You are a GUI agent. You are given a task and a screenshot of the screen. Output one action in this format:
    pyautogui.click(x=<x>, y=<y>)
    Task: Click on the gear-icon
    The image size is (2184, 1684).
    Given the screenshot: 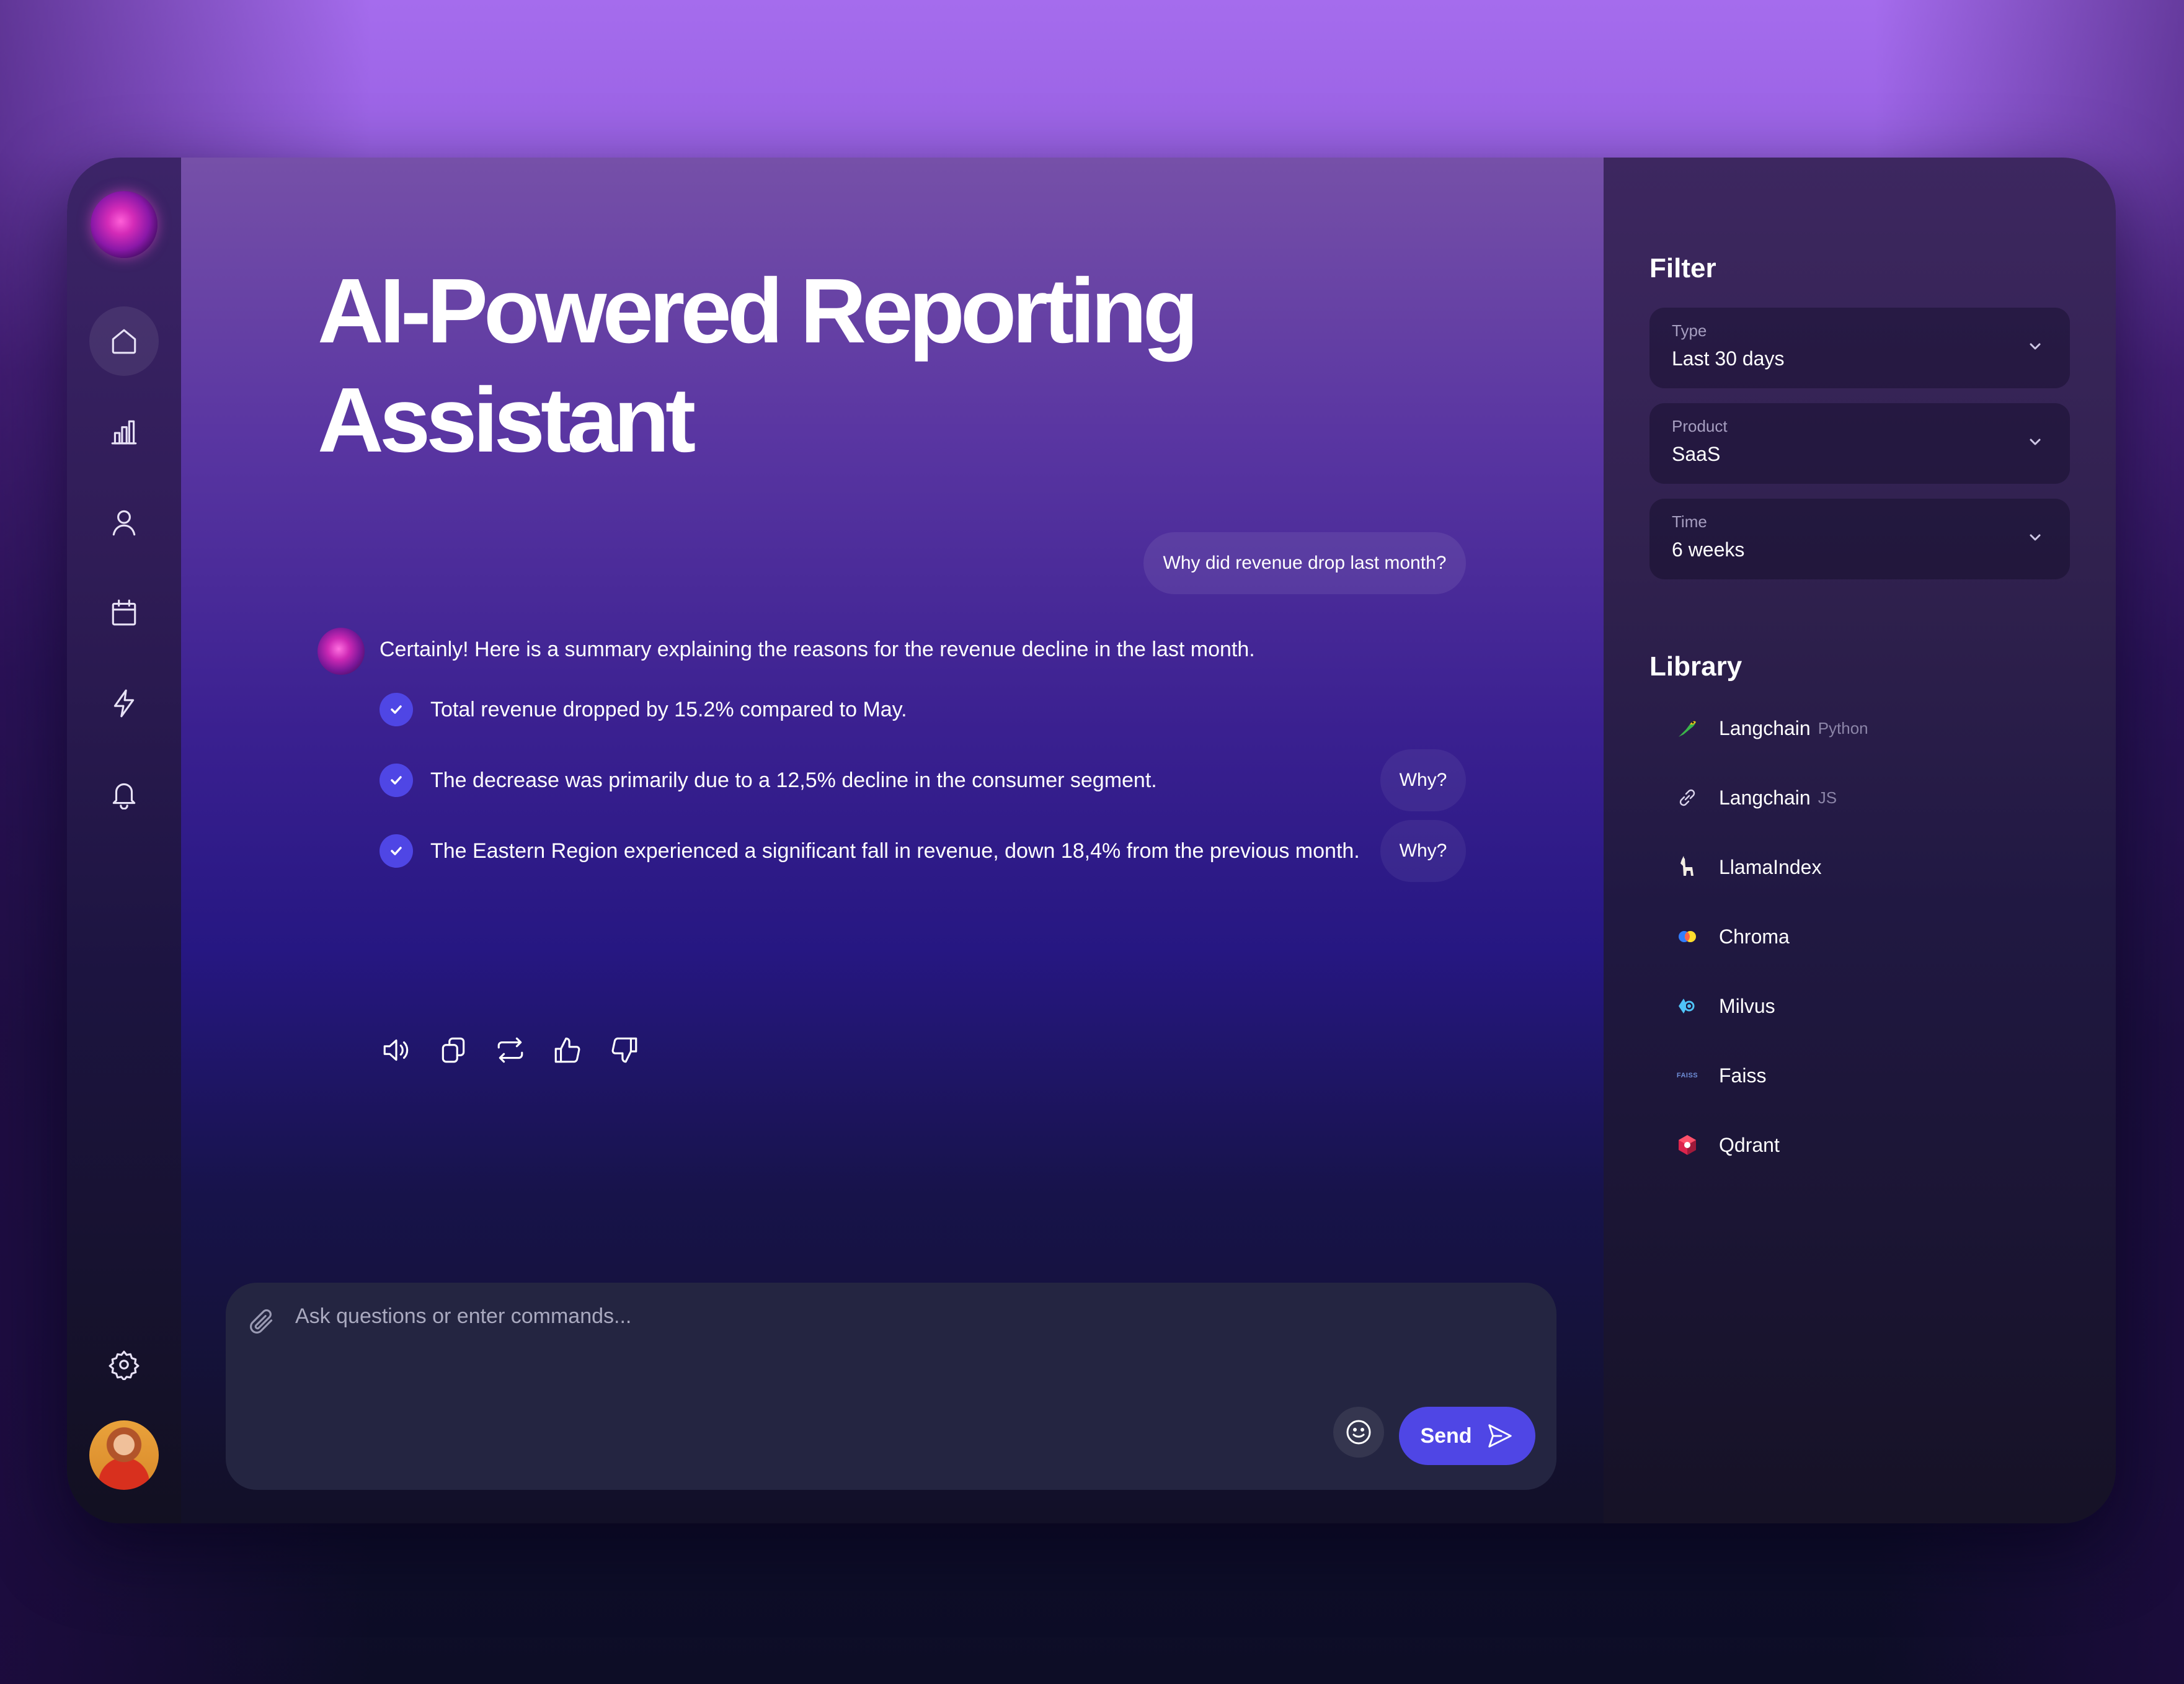 What is the action you would take?
    pyautogui.click(x=125, y=1365)
    